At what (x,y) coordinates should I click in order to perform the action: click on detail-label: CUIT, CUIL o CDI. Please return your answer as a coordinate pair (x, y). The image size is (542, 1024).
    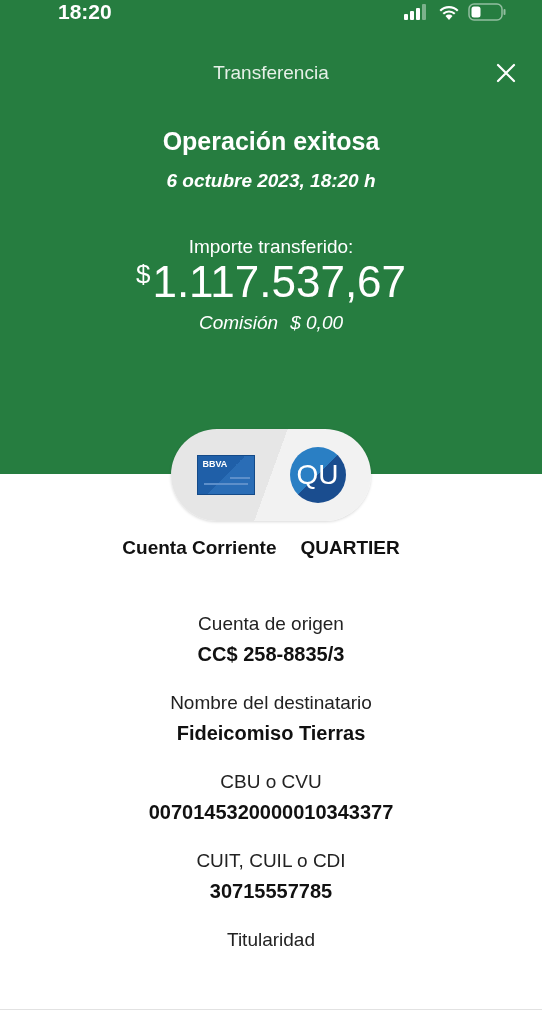
    Looking at the image, I should click on (271, 861).